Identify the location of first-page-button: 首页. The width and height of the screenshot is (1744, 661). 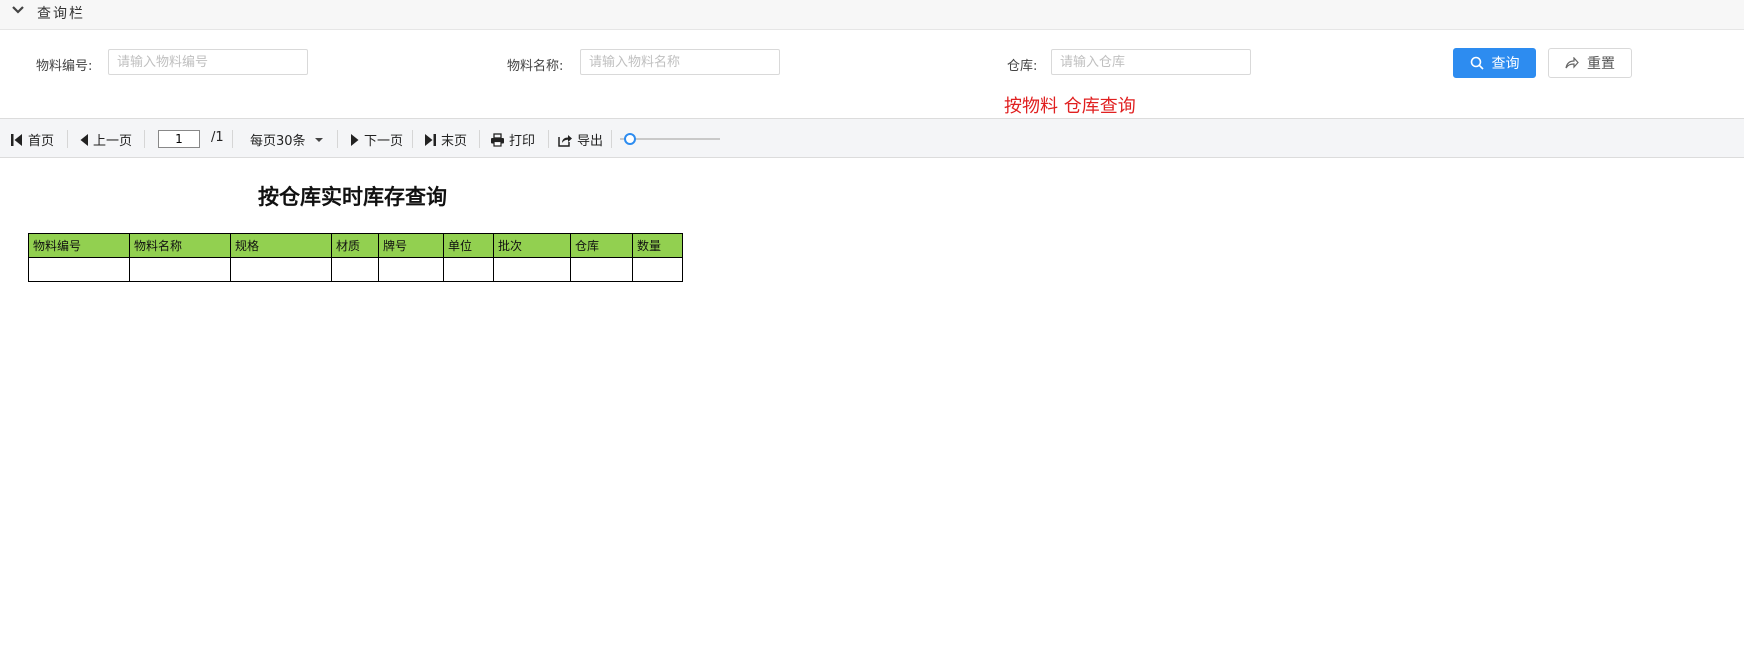
(32, 139).